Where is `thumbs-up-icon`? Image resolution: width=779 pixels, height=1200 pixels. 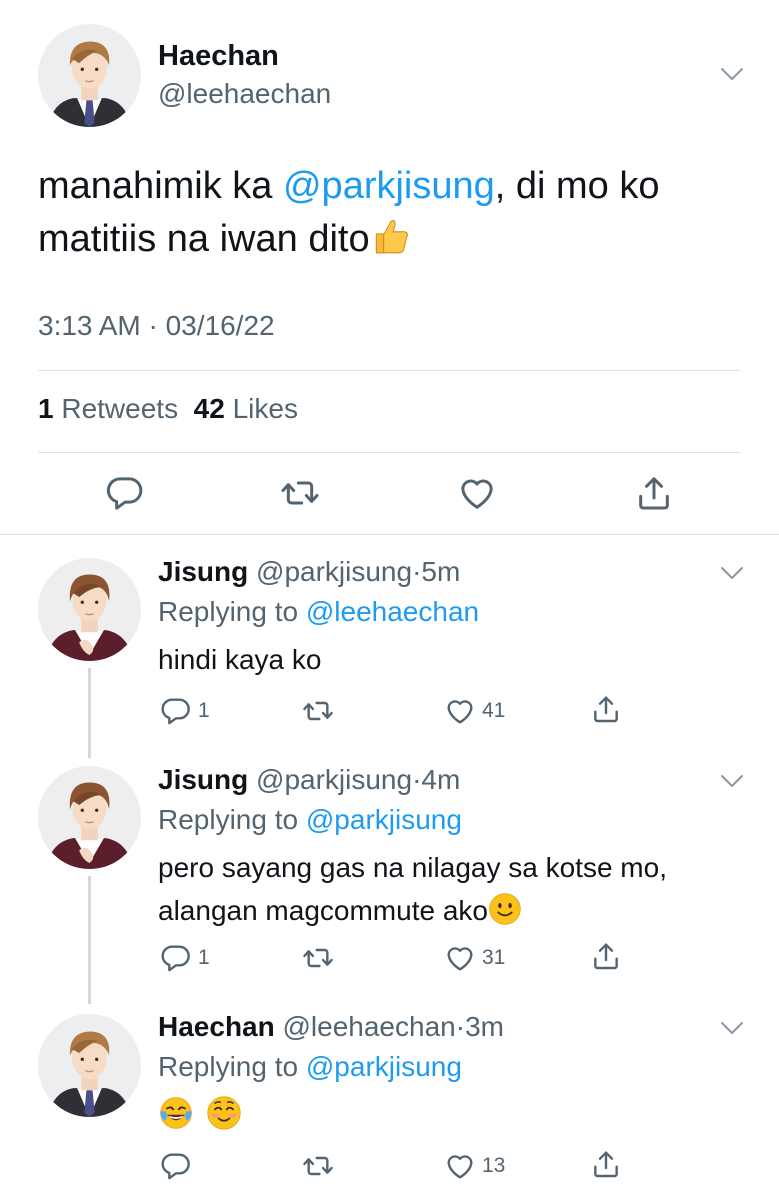
thumbs-up-icon is located at coordinates (391, 236).